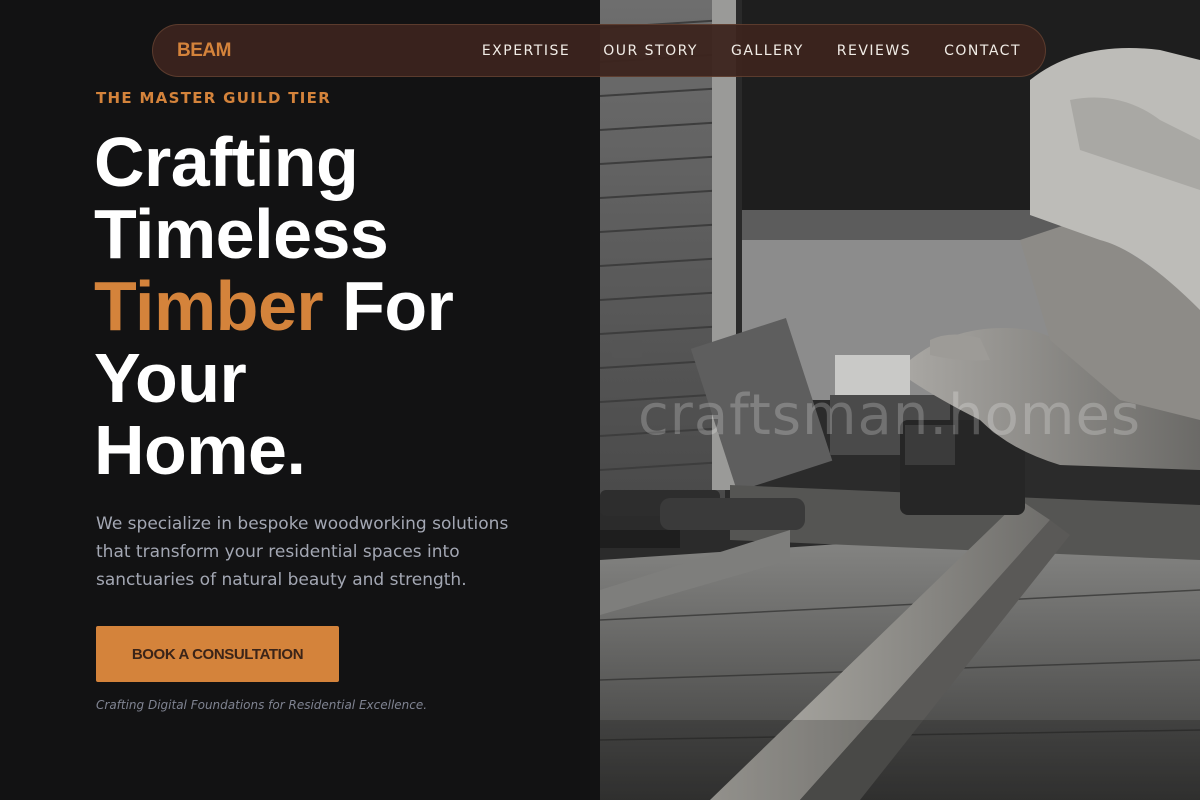 The height and width of the screenshot is (800, 1200). I want to click on headline-line-1: Crafting, so click(226, 162).